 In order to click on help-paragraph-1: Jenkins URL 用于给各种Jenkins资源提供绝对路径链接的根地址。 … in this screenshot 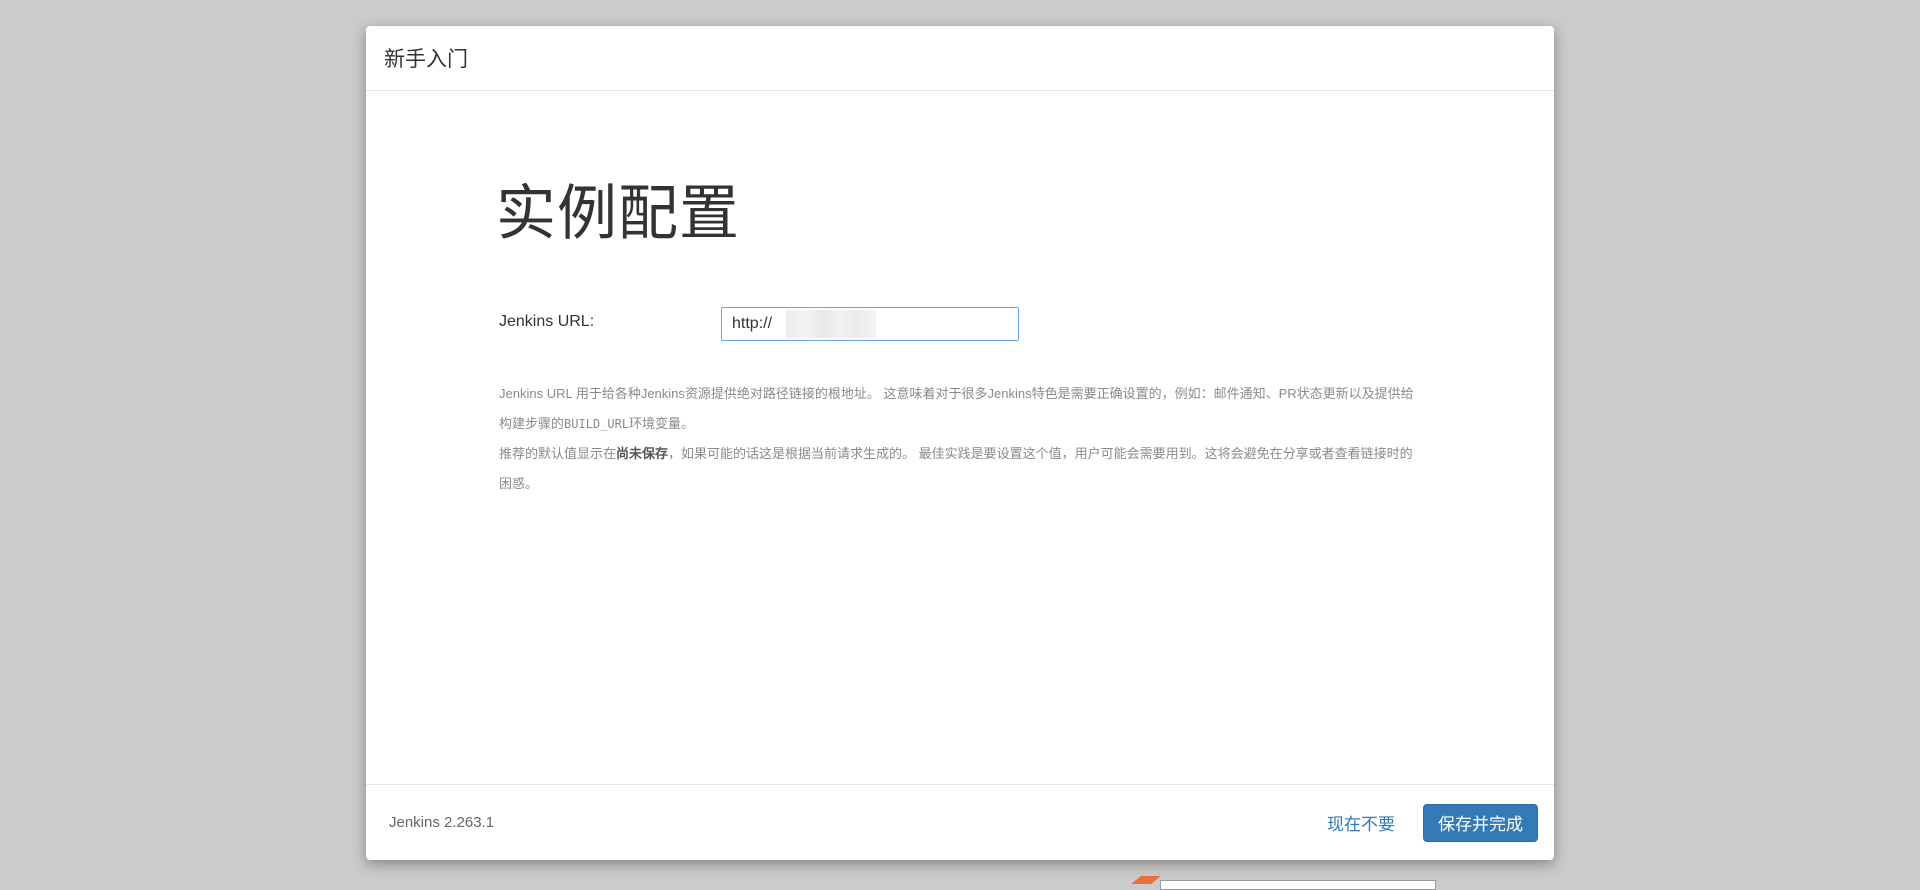, I will do `click(956, 408)`.